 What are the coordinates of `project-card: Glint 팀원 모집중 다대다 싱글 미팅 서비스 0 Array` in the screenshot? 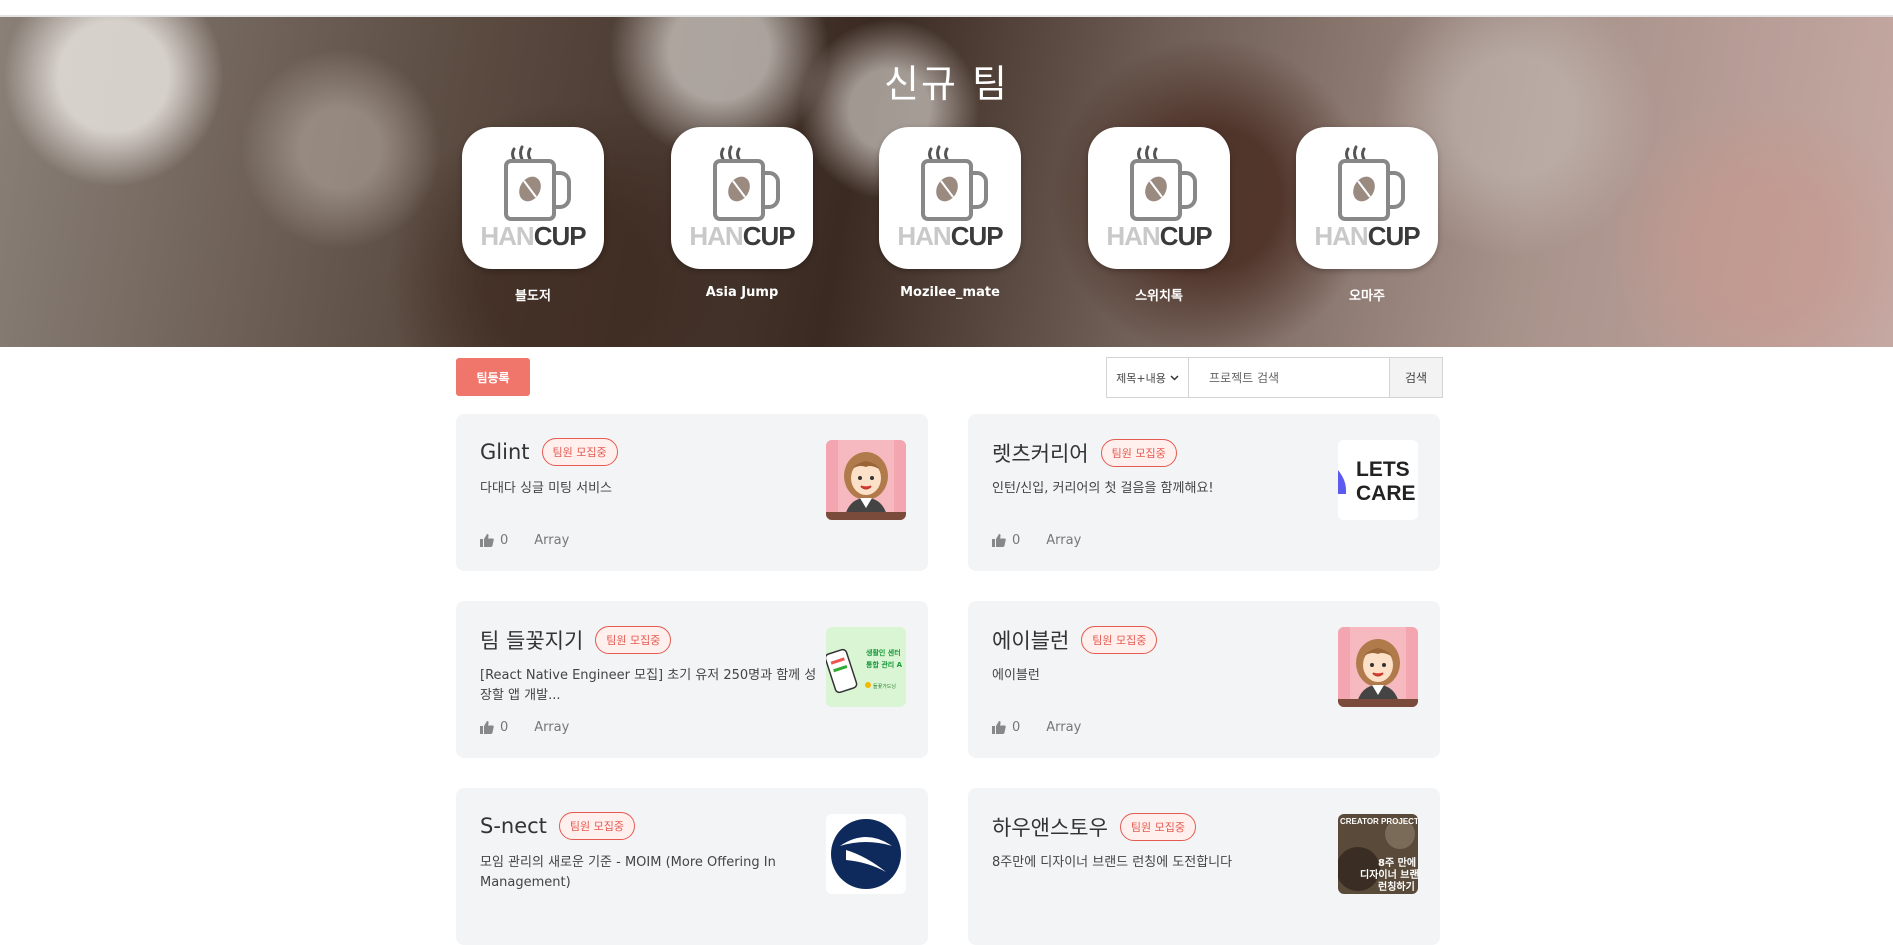 It's located at (692, 492).